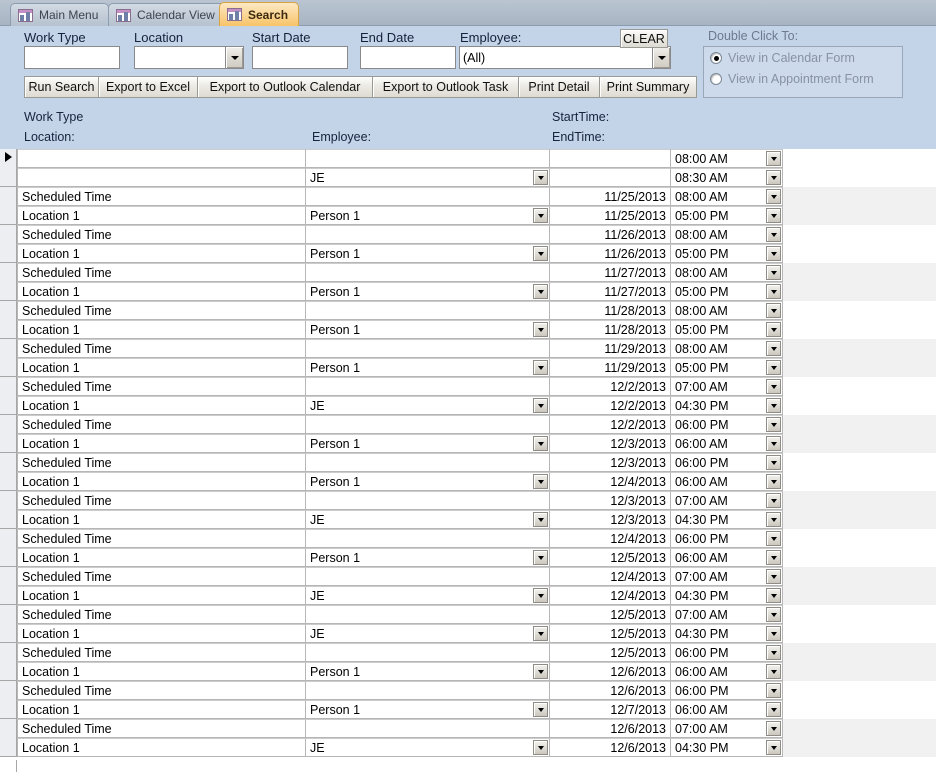  I want to click on clear-button: CLEAR, so click(644, 38).